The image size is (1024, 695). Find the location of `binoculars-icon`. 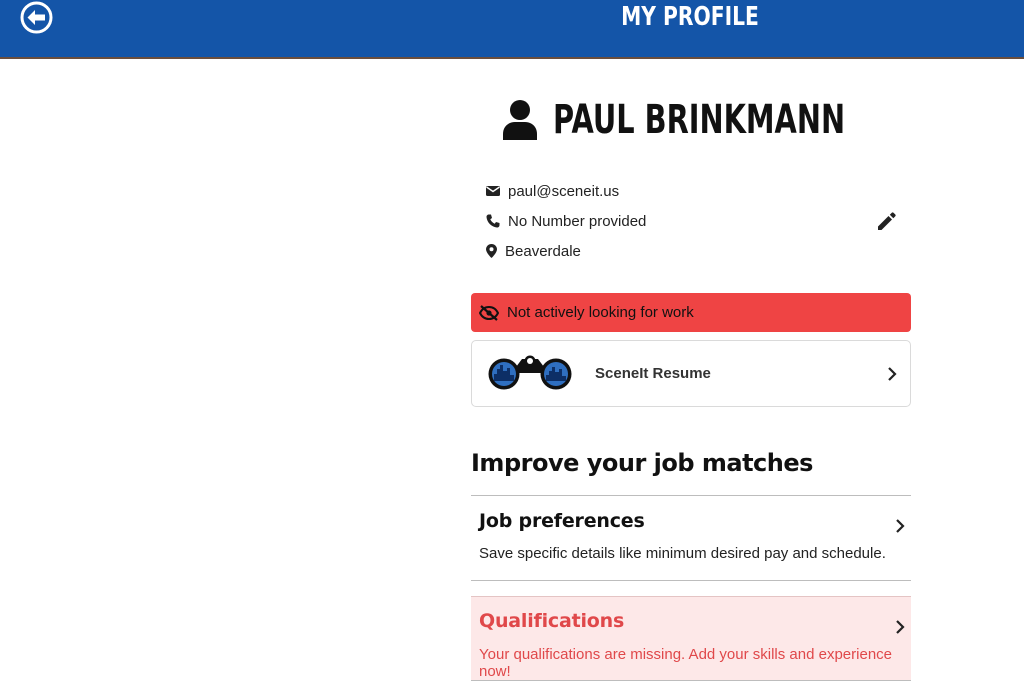

binoculars-icon is located at coordinates (530, 372).